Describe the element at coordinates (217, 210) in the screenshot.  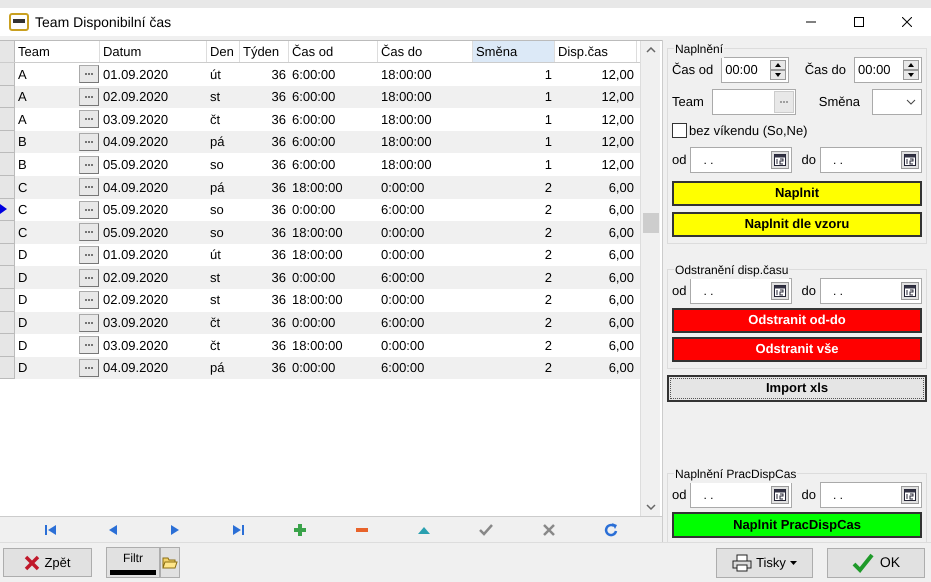
I see `table-cell-text: so` at that location.